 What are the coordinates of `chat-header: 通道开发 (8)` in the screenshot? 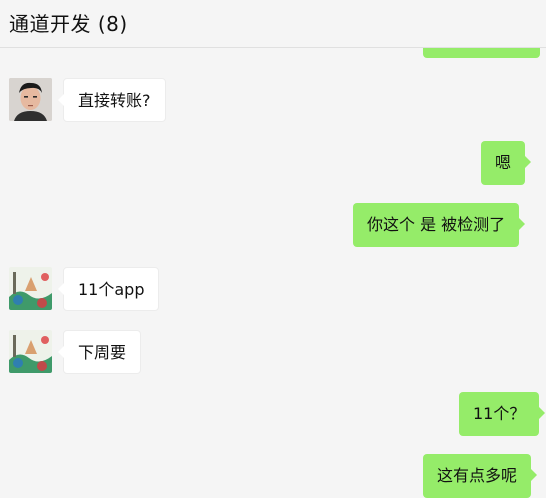 It's located at (273, 24).